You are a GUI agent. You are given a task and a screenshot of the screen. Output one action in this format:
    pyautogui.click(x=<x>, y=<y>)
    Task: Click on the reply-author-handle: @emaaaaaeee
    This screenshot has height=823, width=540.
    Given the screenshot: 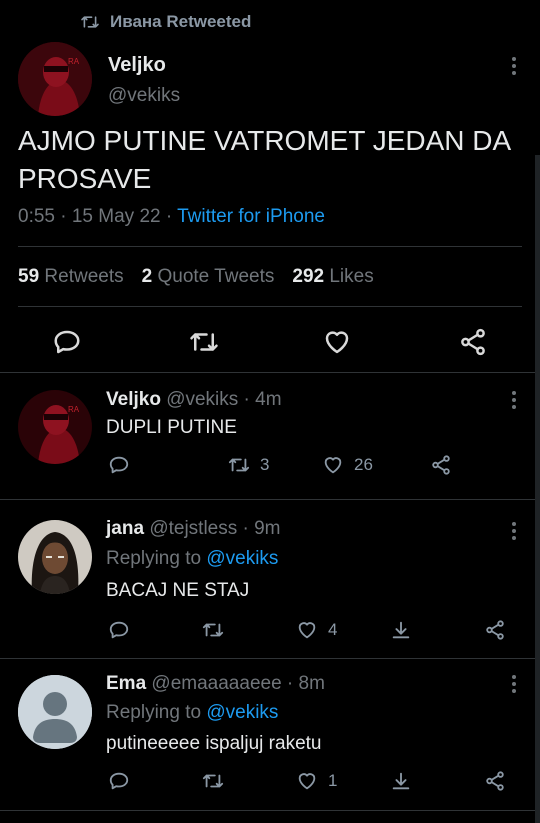 What is the action you would take?
    pyautogui.click(x=216, y=683)
    